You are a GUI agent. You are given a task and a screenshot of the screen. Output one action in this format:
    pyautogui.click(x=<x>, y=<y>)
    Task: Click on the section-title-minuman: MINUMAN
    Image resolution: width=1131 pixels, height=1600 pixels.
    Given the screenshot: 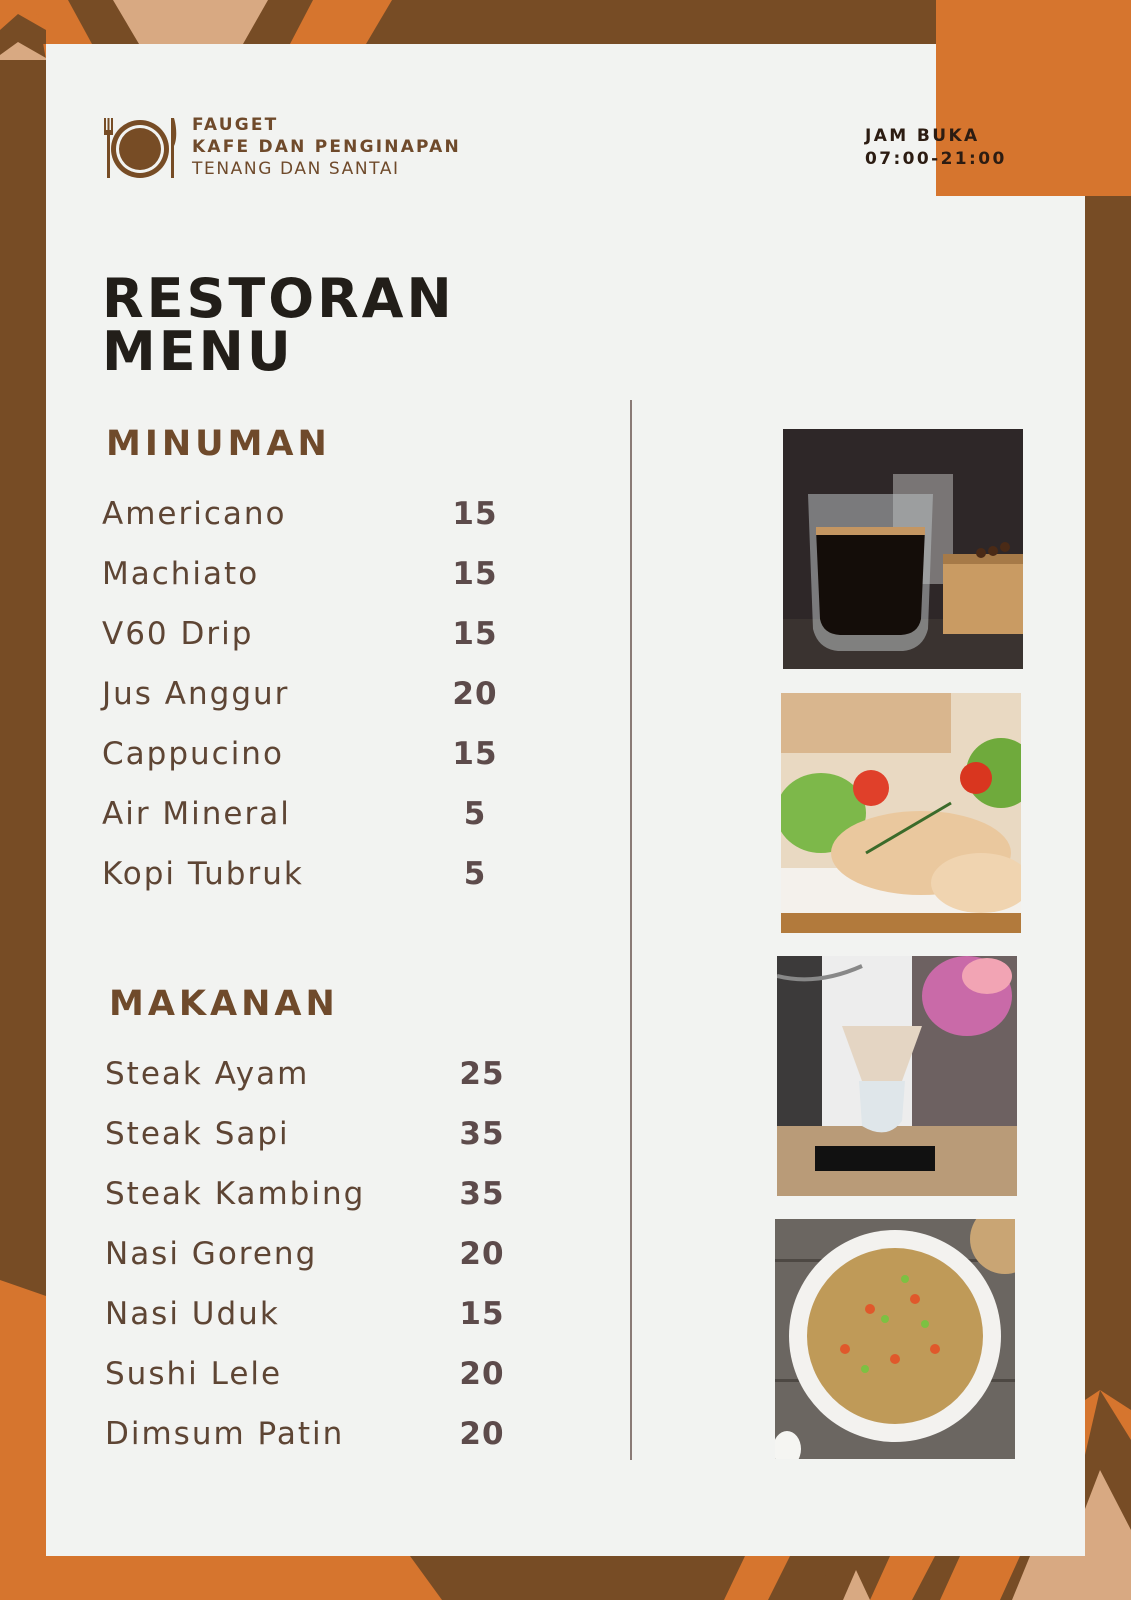 What is the action you would take?
    pyautogui.click(x=218, y=444)
    